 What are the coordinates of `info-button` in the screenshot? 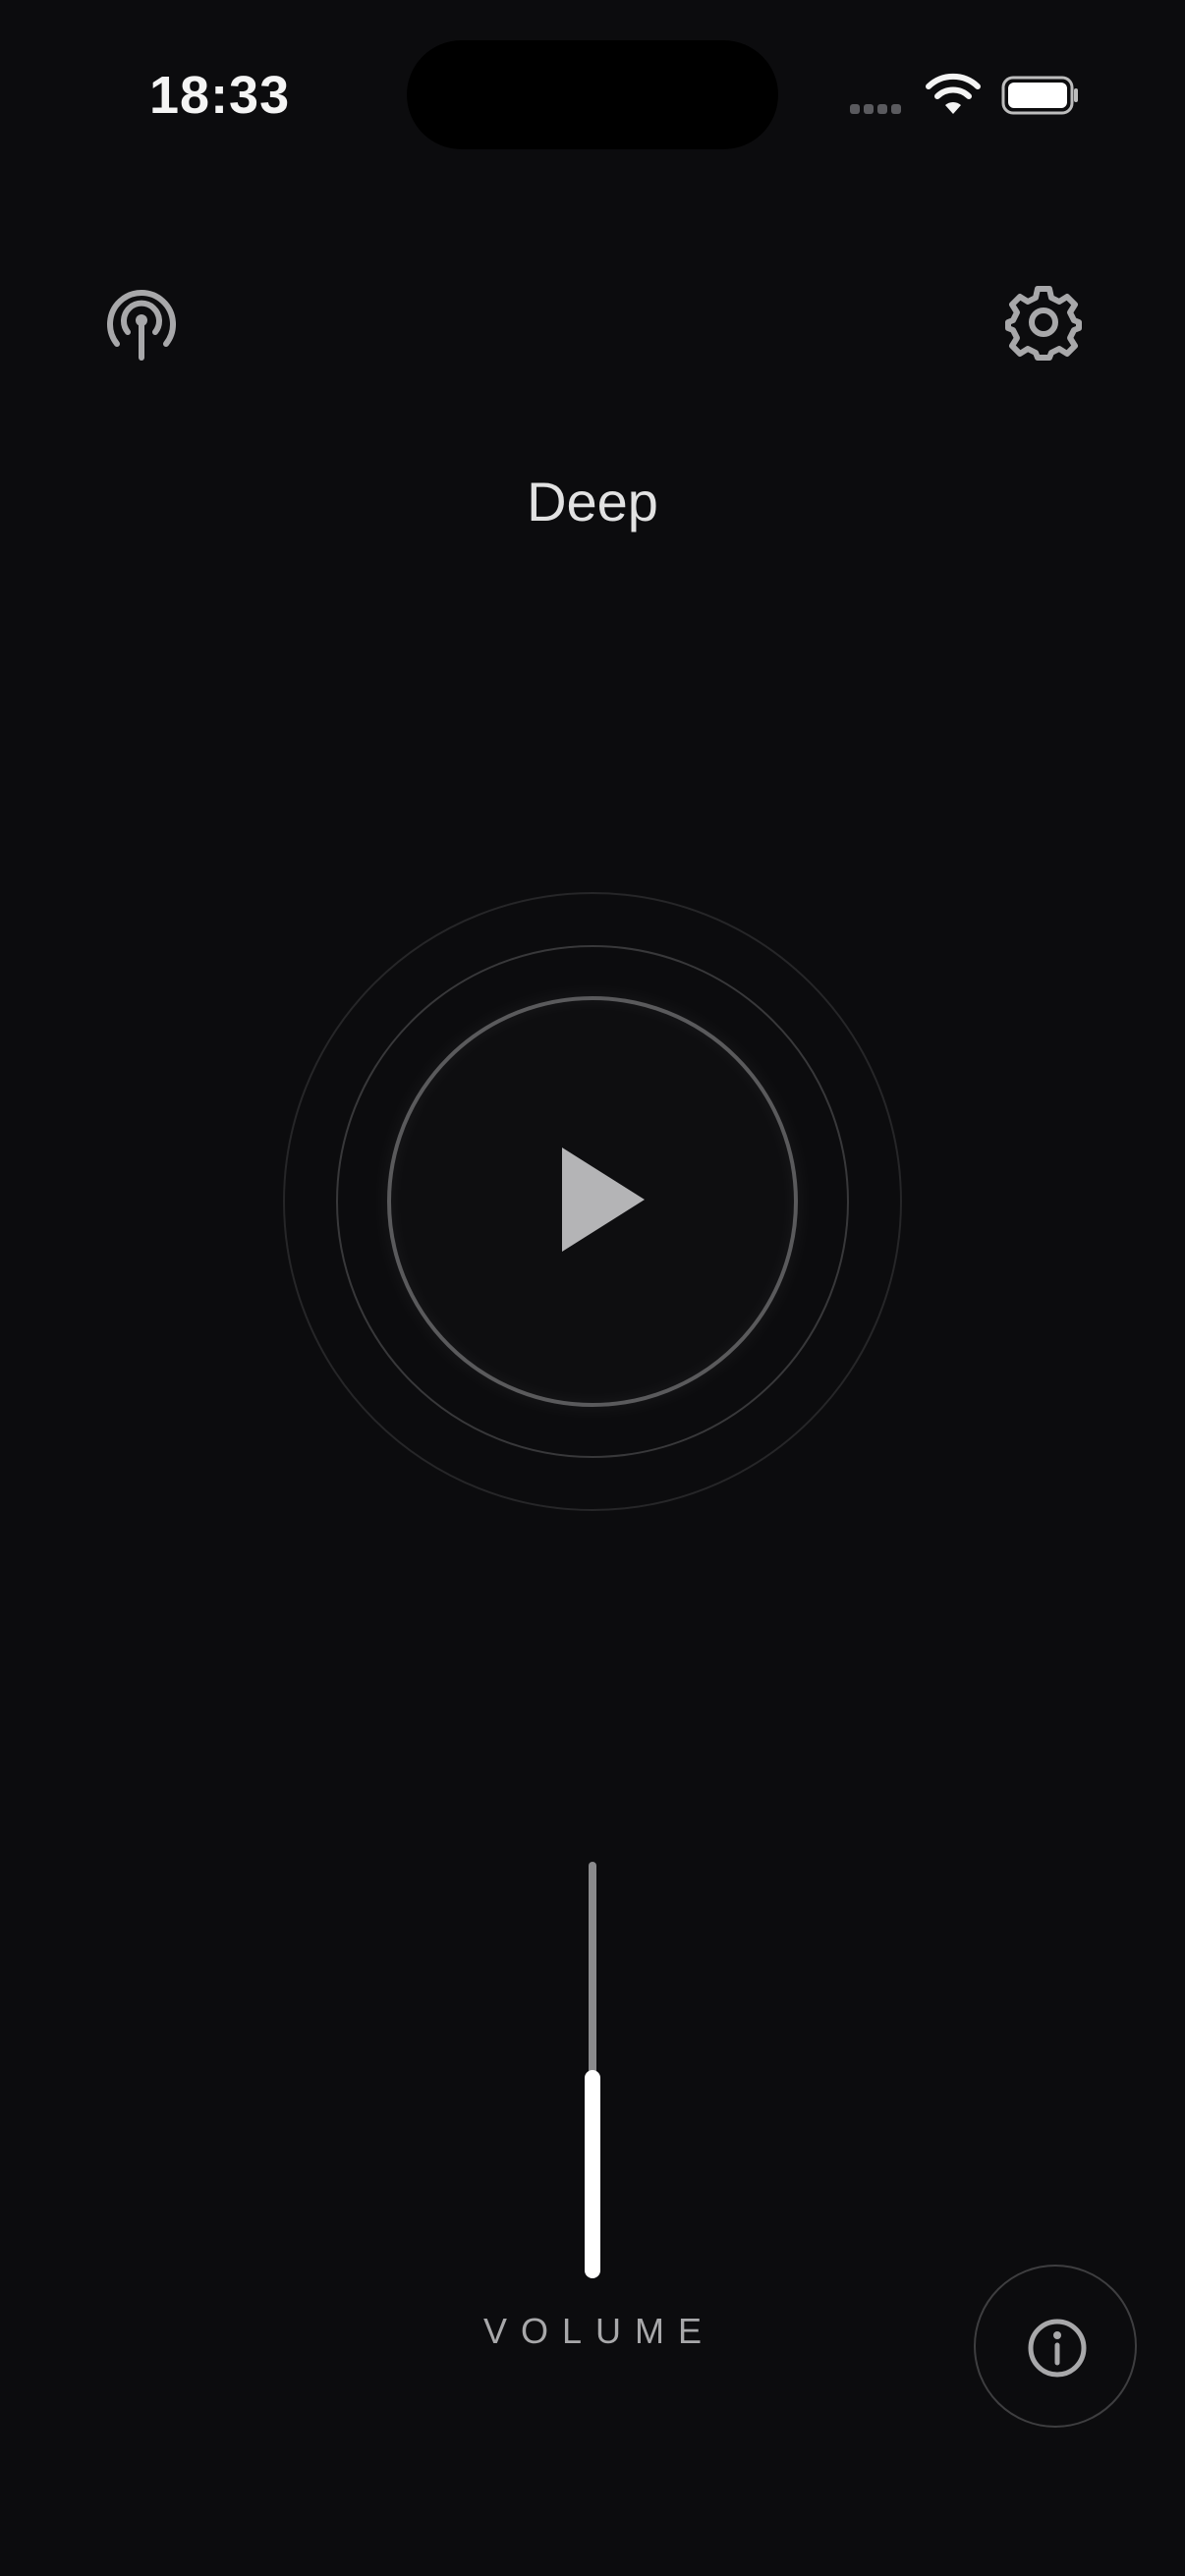 It's located at (1056, 2346).